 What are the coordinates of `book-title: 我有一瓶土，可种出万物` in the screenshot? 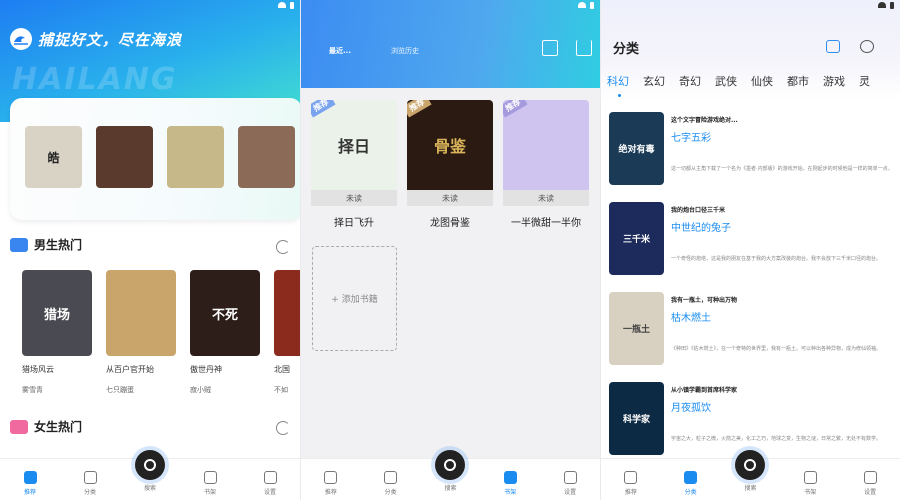 It's located at (704, 300).